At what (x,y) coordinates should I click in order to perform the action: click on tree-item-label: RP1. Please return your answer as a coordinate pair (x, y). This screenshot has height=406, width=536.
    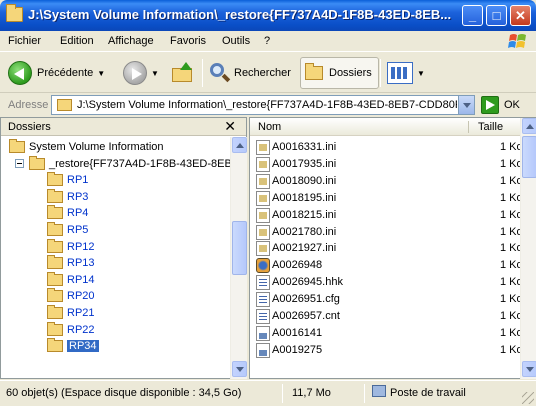
    Looking at the image, I should click on (78, 180).